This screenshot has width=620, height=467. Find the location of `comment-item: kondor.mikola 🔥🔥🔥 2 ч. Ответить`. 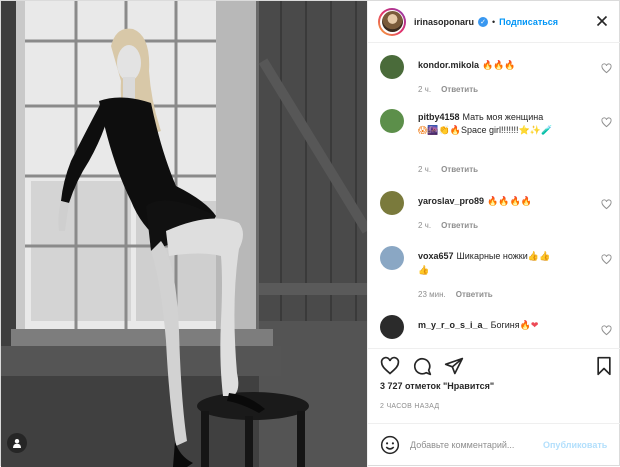

comment-item: kondor.mikola 🔥🔥🔥 2 ч. Ответить is located at coordinates (498, 79).